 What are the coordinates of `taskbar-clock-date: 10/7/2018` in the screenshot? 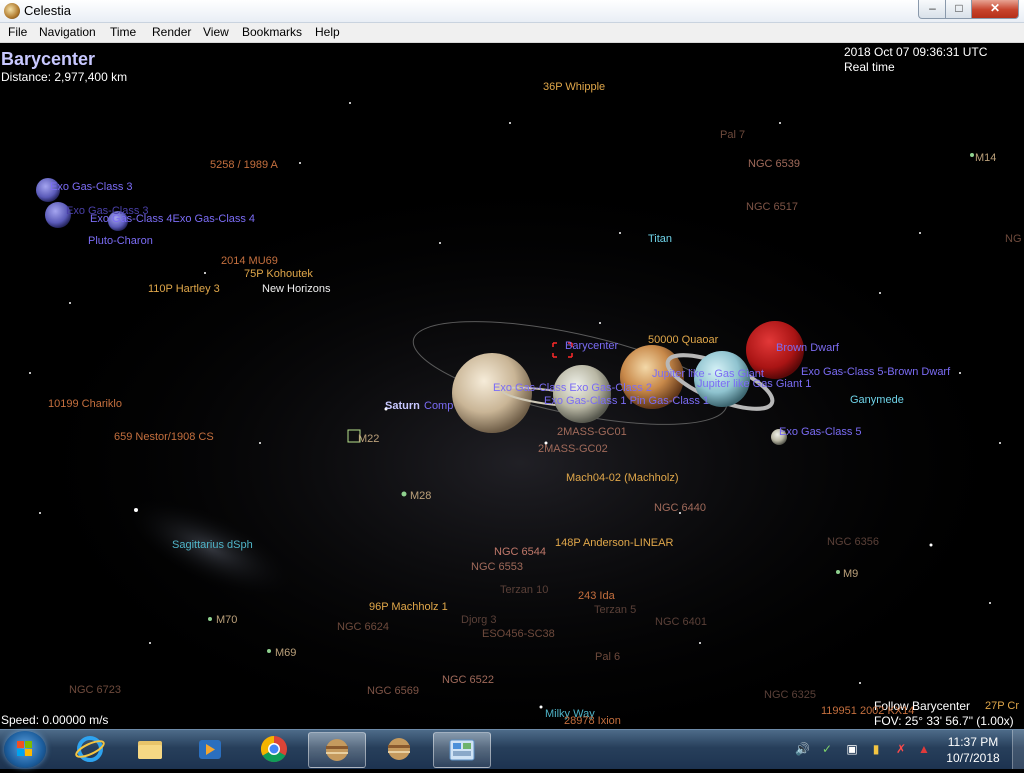 It's located at (973, 758).